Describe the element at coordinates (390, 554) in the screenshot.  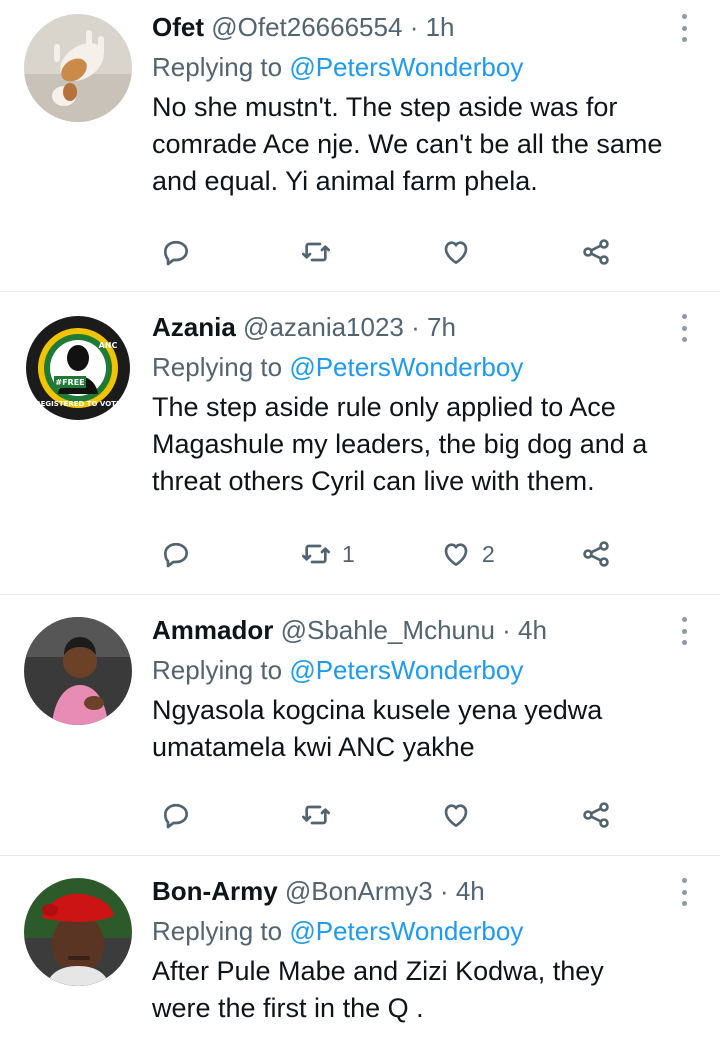
I see `tweet-actions: 1 2` at that location.